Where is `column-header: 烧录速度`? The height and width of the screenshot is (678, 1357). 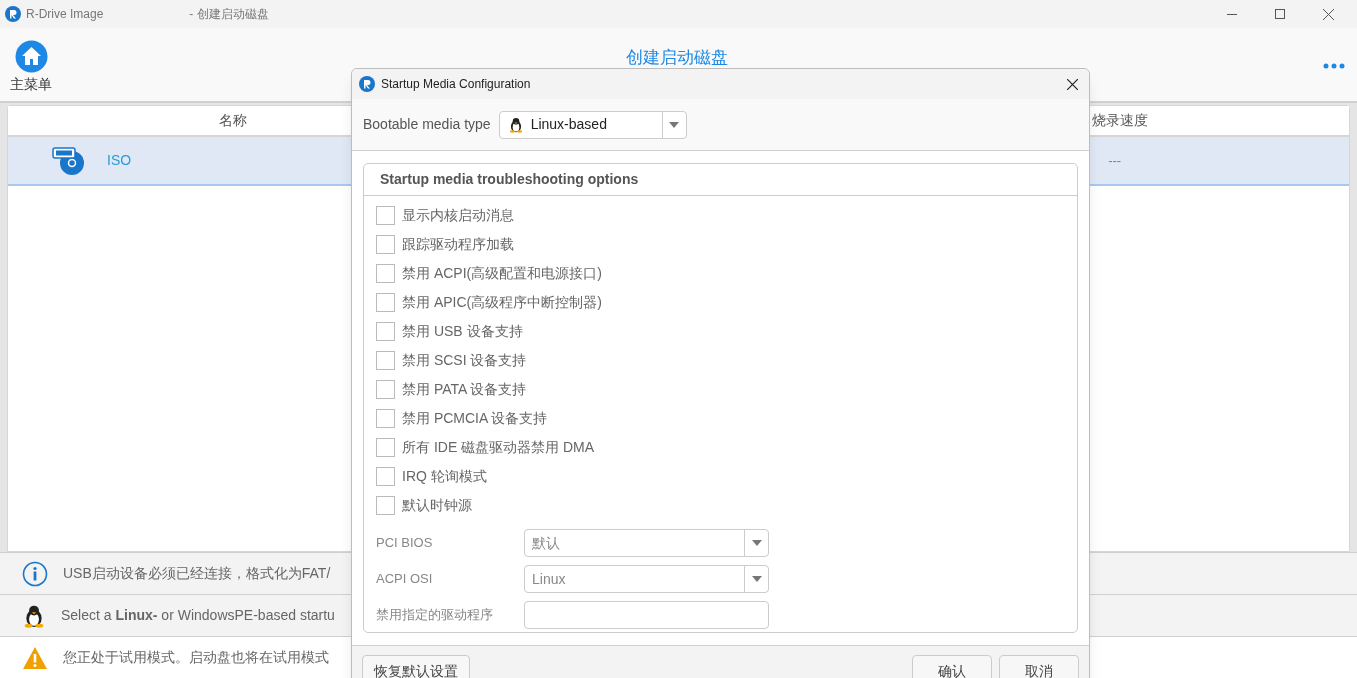
column-header: 烧录速度 is located at coordinates (1120, 120).